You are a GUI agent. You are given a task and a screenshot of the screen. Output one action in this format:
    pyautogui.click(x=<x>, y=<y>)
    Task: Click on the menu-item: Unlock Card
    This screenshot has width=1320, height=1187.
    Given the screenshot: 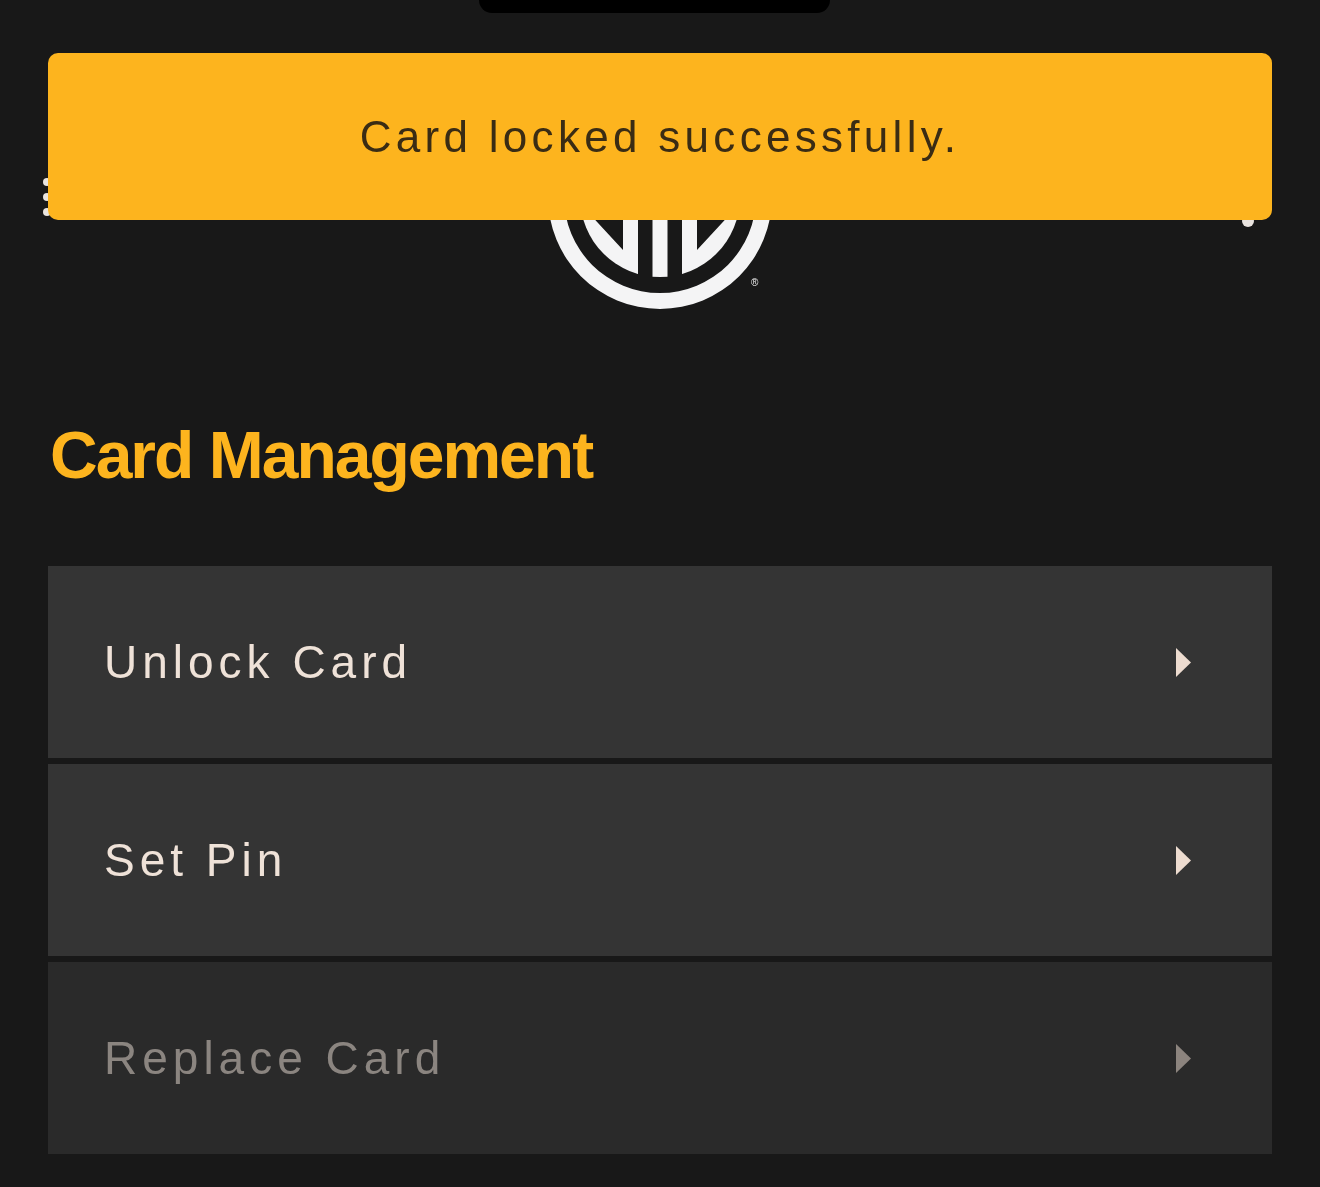 What is the action you would take?
    pyautogui.click(x=660, y=662)
    